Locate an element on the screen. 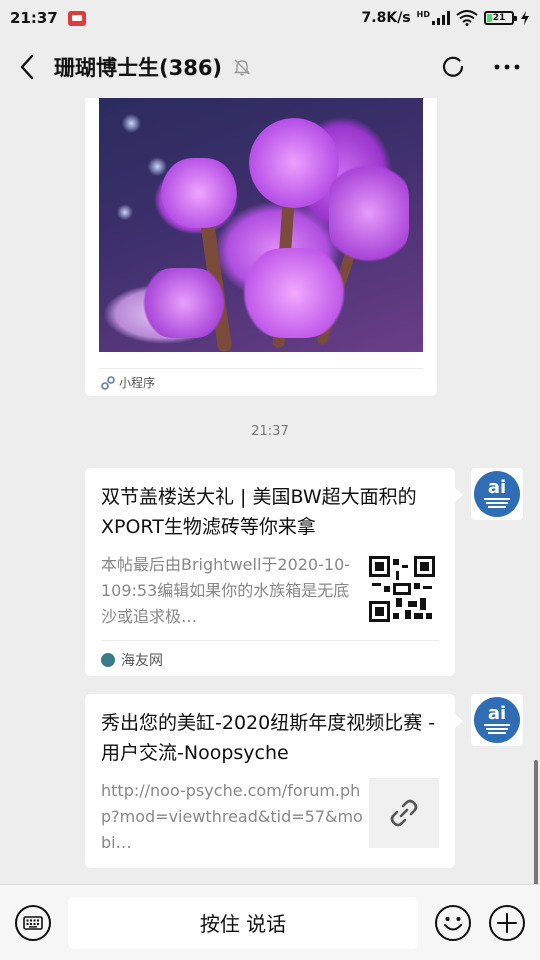 The height and width of the screenshot is (960, 540). signal-icon: HD is located at coordinates (433, 18).